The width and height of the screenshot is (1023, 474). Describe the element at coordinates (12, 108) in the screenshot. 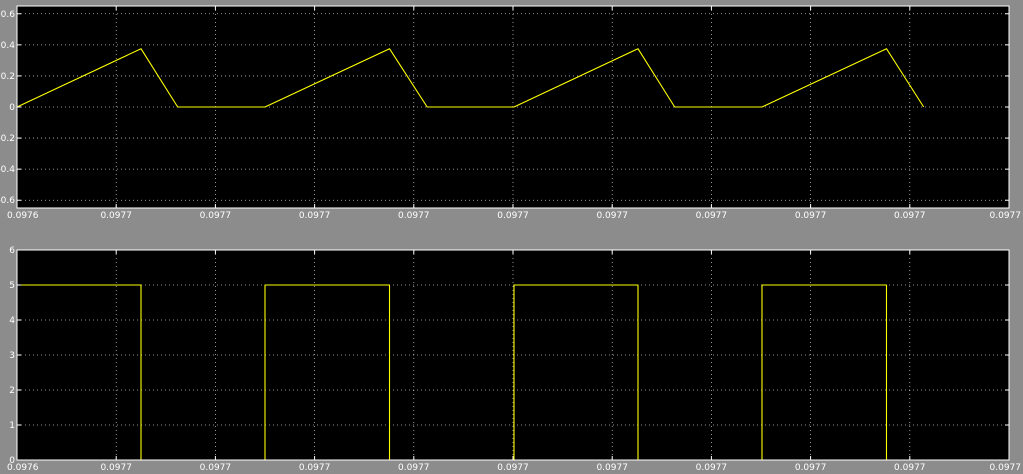

I see `y-tick-label: 0` at that location.